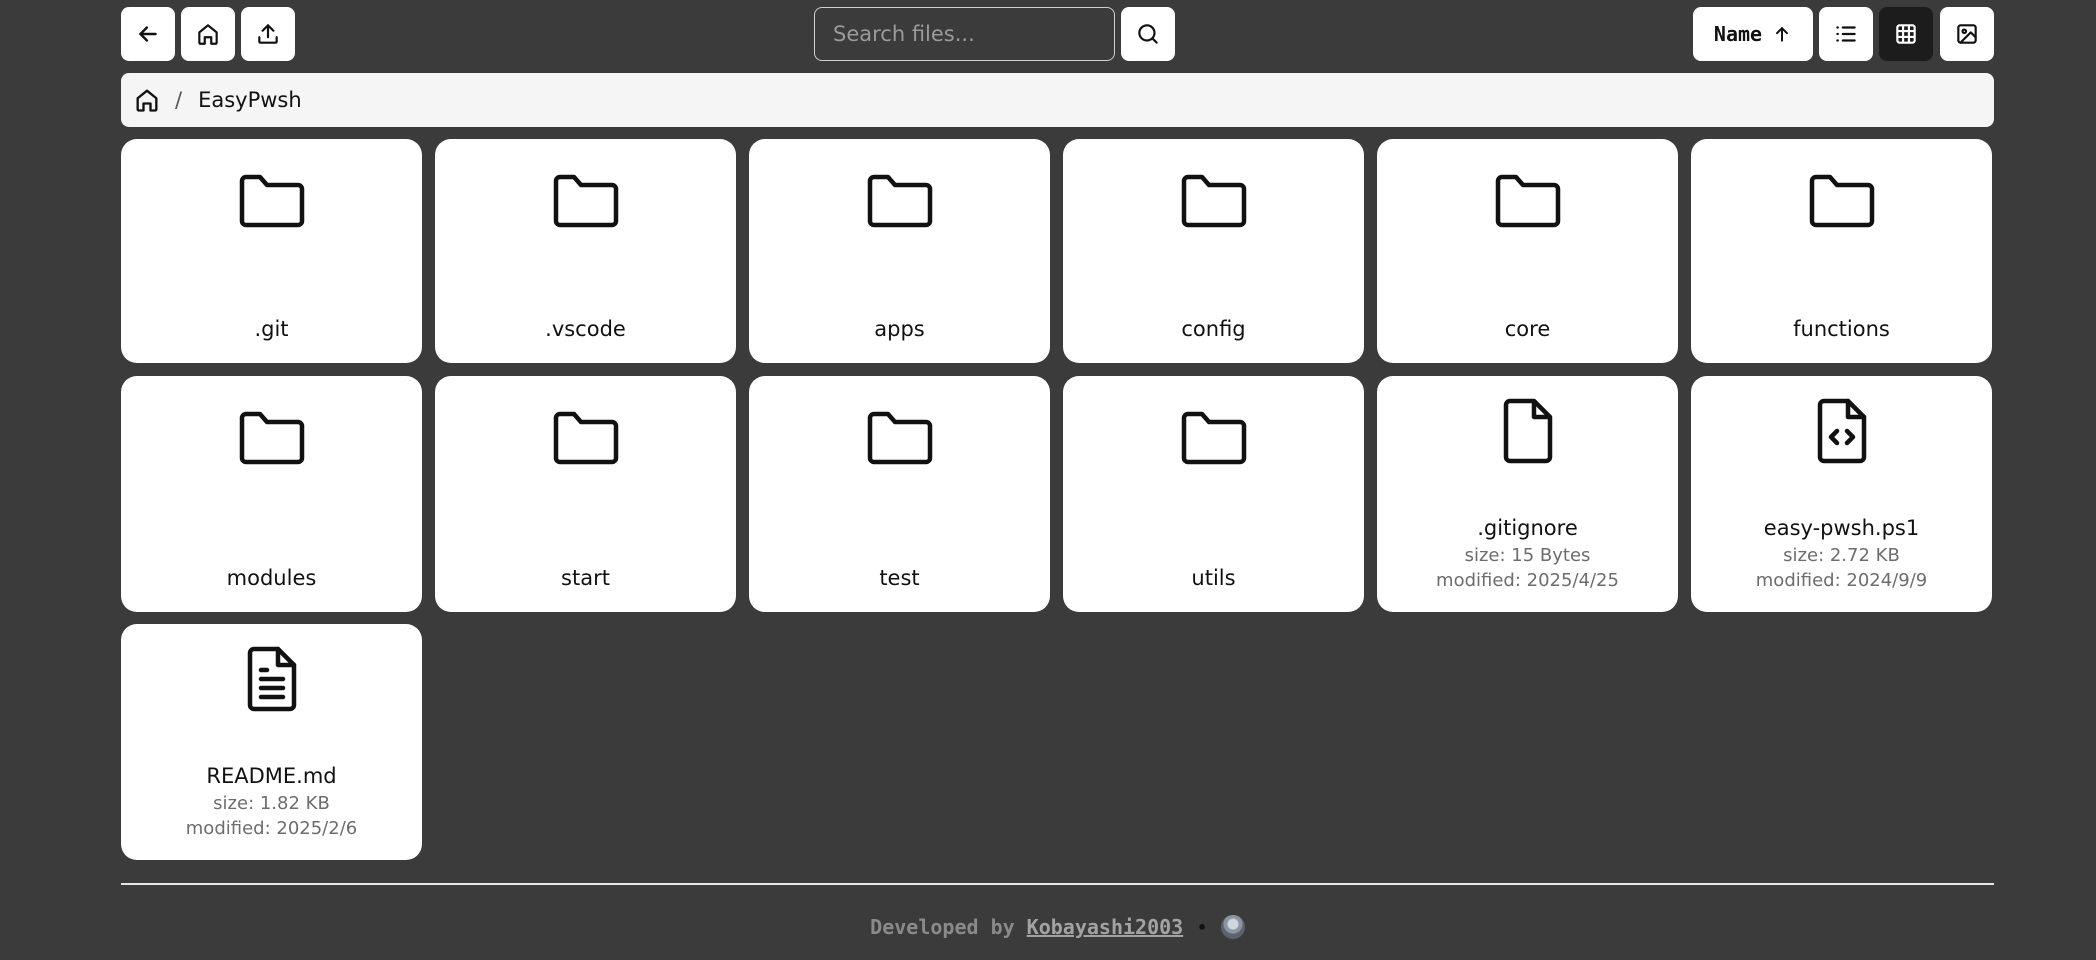 The height and width of the screenshot is (960, 2096). I want to click on breadcrumb-item-easypwsh: EasyPwsh, so click(250, 100).